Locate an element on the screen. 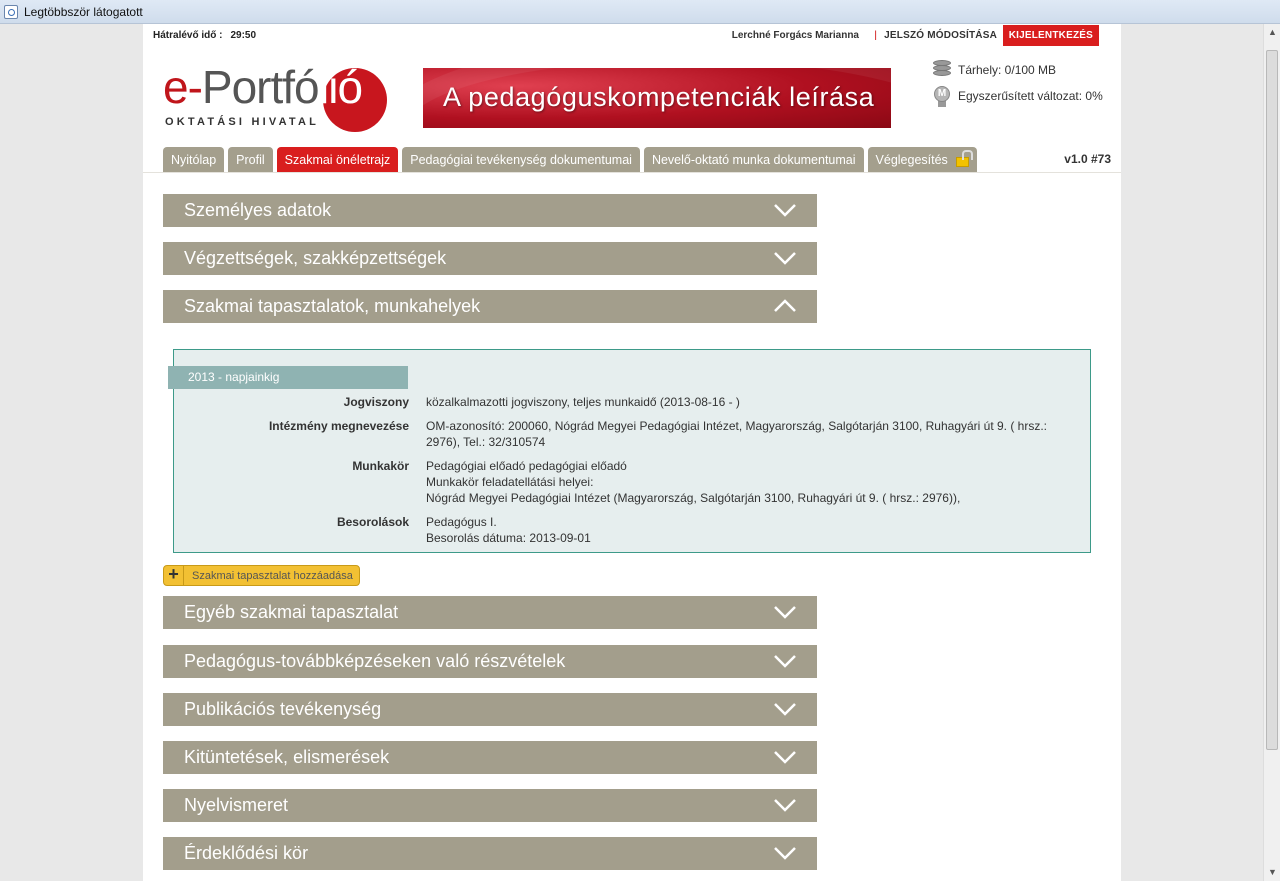 The height and width of the screenshot is (881, 1280). section-vegzettsegek: Végzettségek, szakképzettségek is located at coordinates (490, 258).